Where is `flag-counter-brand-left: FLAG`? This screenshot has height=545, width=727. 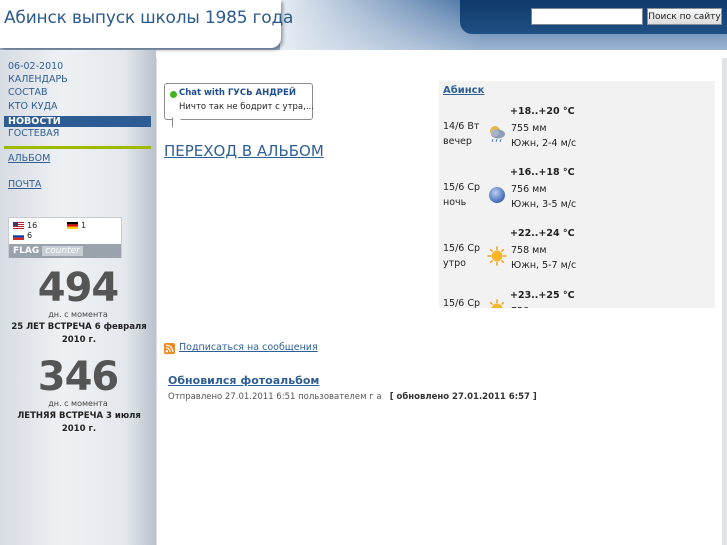
flag-counter-brand-left: FLAG is located at coordinates (26, 251).